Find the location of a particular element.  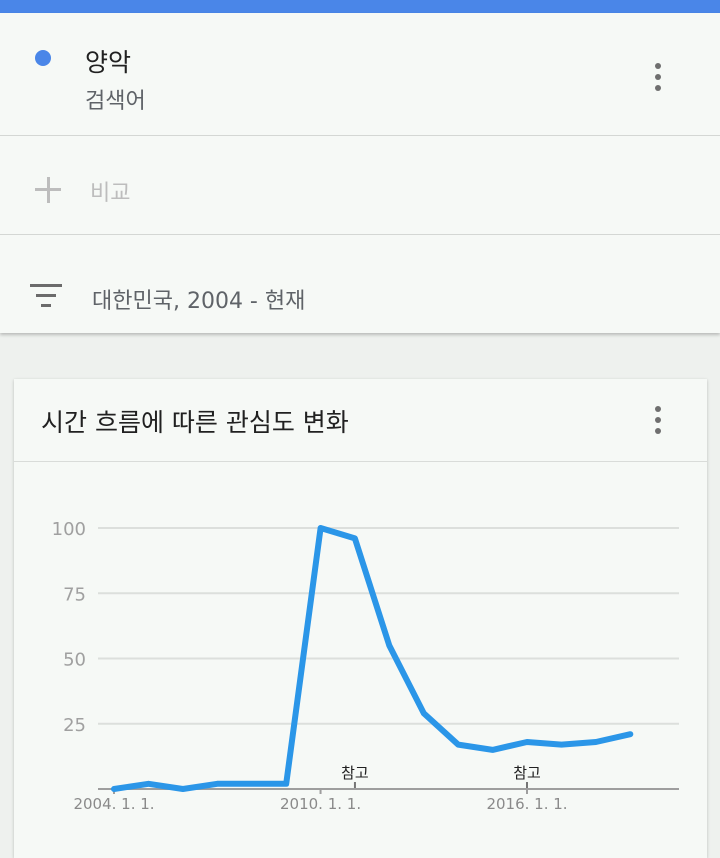

y-tick-label: 100 is located at coordinates (69, 529).